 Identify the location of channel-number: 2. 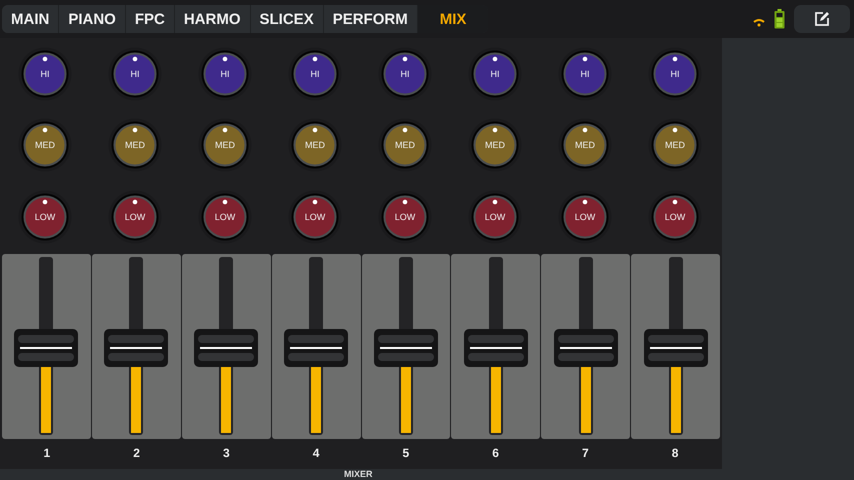
(136, 453).